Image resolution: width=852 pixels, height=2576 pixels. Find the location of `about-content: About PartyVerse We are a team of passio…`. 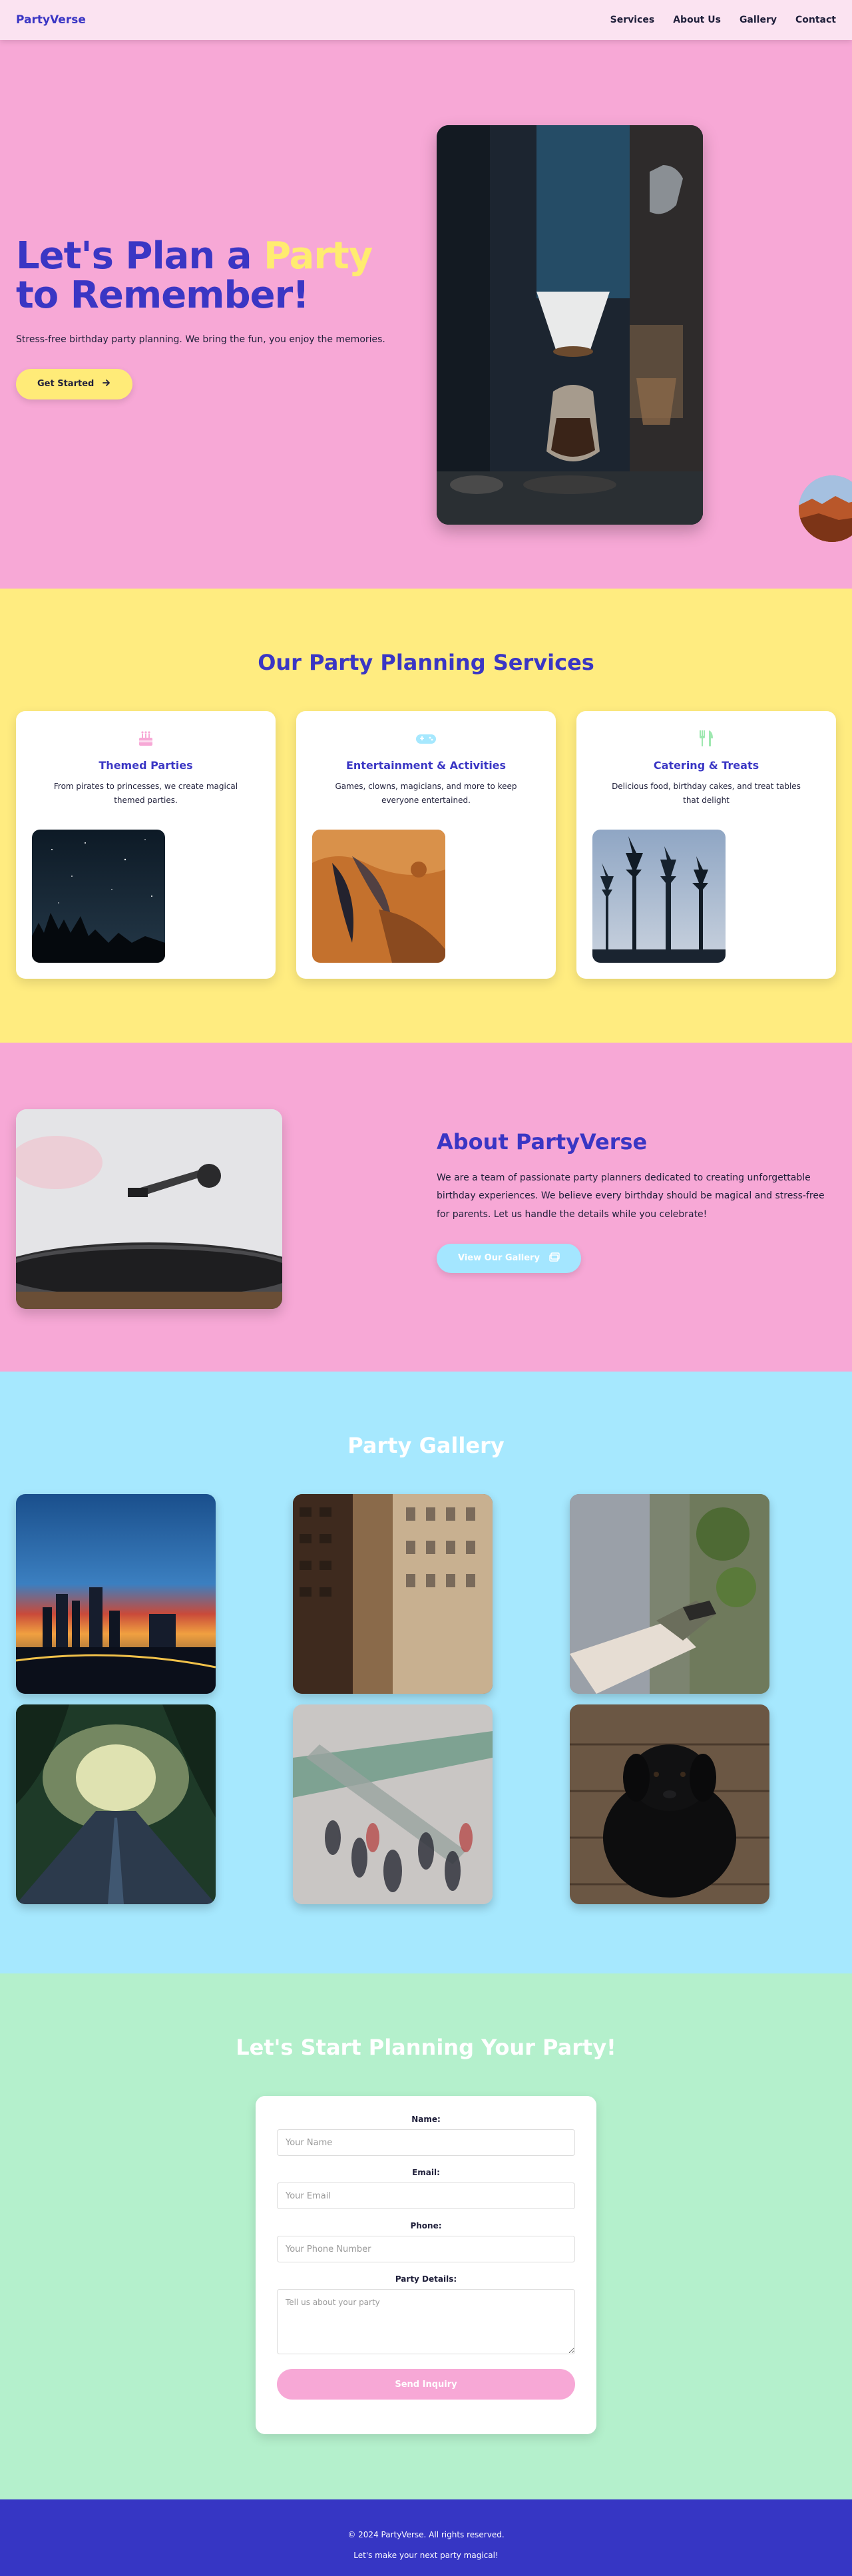

about-content: About PartyVerse We are a team of passio… is located at coordinates (636, 1201).